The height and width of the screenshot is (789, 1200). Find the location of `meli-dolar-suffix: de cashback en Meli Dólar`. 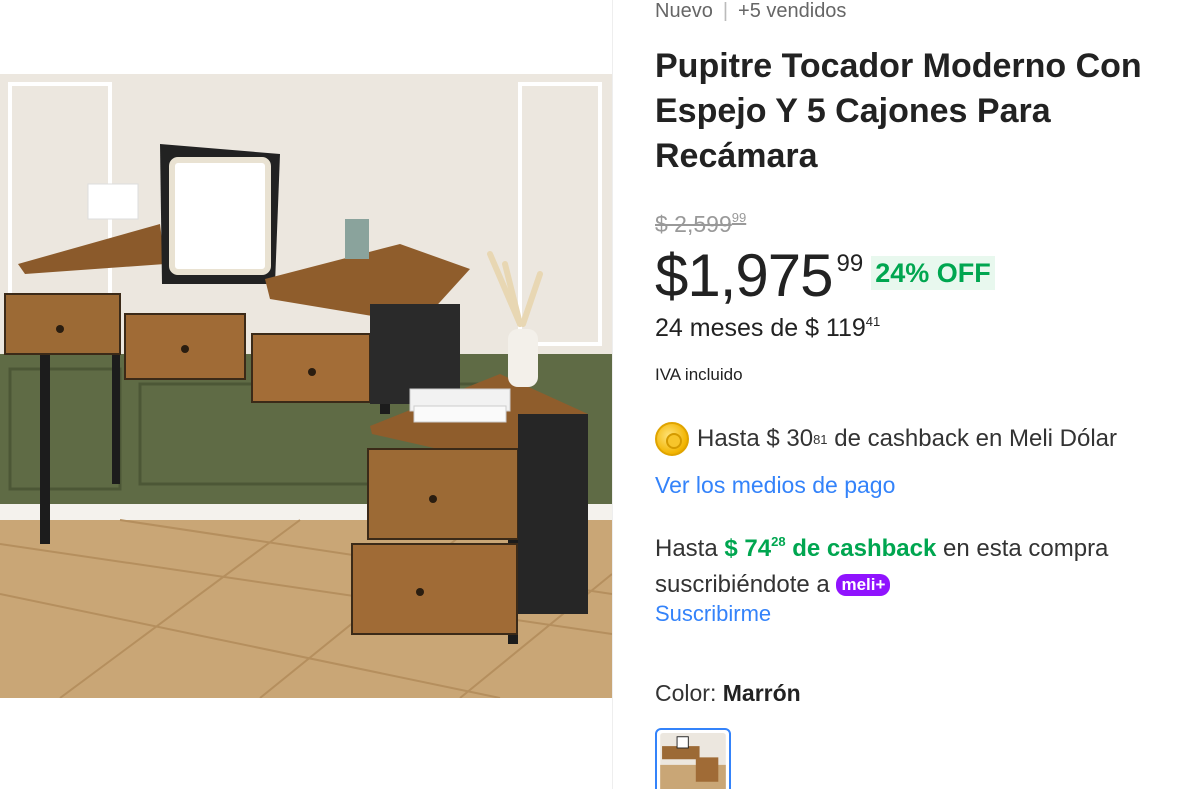

meli-dolar-suffix: de cashback en Meli Dólar is located at coordinates (972, 438).